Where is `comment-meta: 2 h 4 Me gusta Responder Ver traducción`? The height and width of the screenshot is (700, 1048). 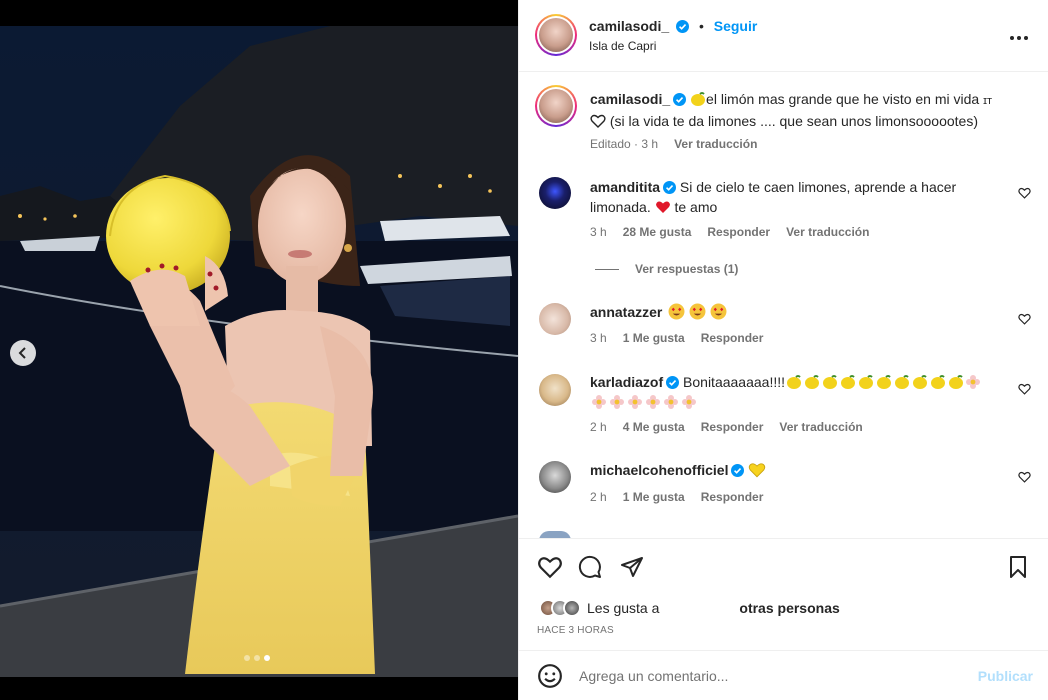 comment-meta: 2 h 4 Me gusta Responder Ver traducción is located at coordinates (726, 427).